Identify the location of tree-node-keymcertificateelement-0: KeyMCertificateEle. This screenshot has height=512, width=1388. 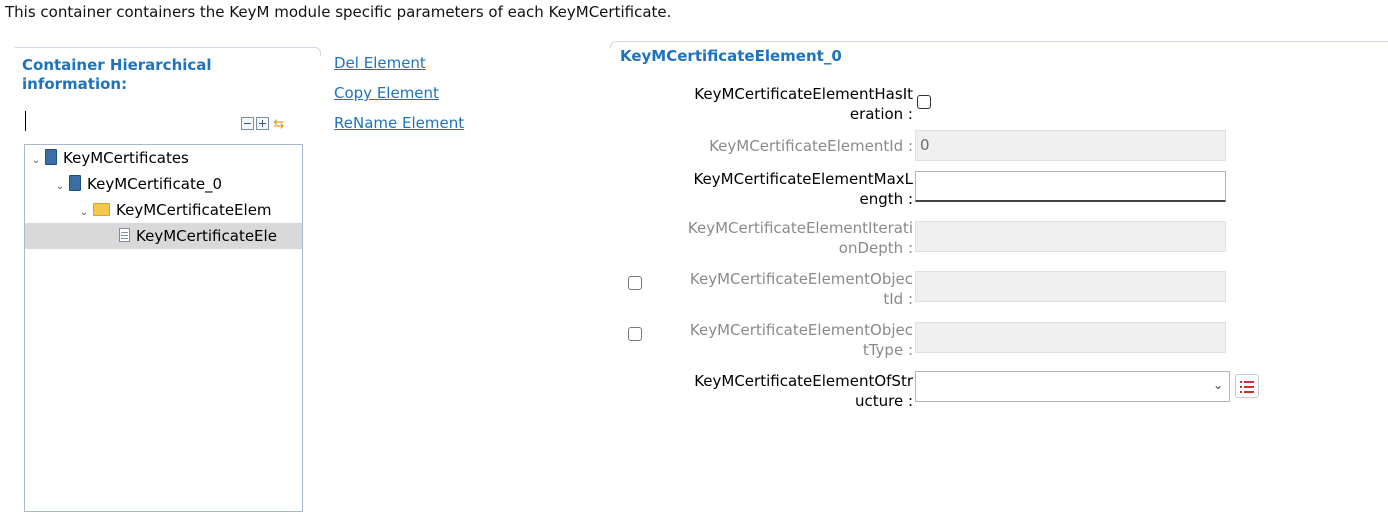
(163, 236).